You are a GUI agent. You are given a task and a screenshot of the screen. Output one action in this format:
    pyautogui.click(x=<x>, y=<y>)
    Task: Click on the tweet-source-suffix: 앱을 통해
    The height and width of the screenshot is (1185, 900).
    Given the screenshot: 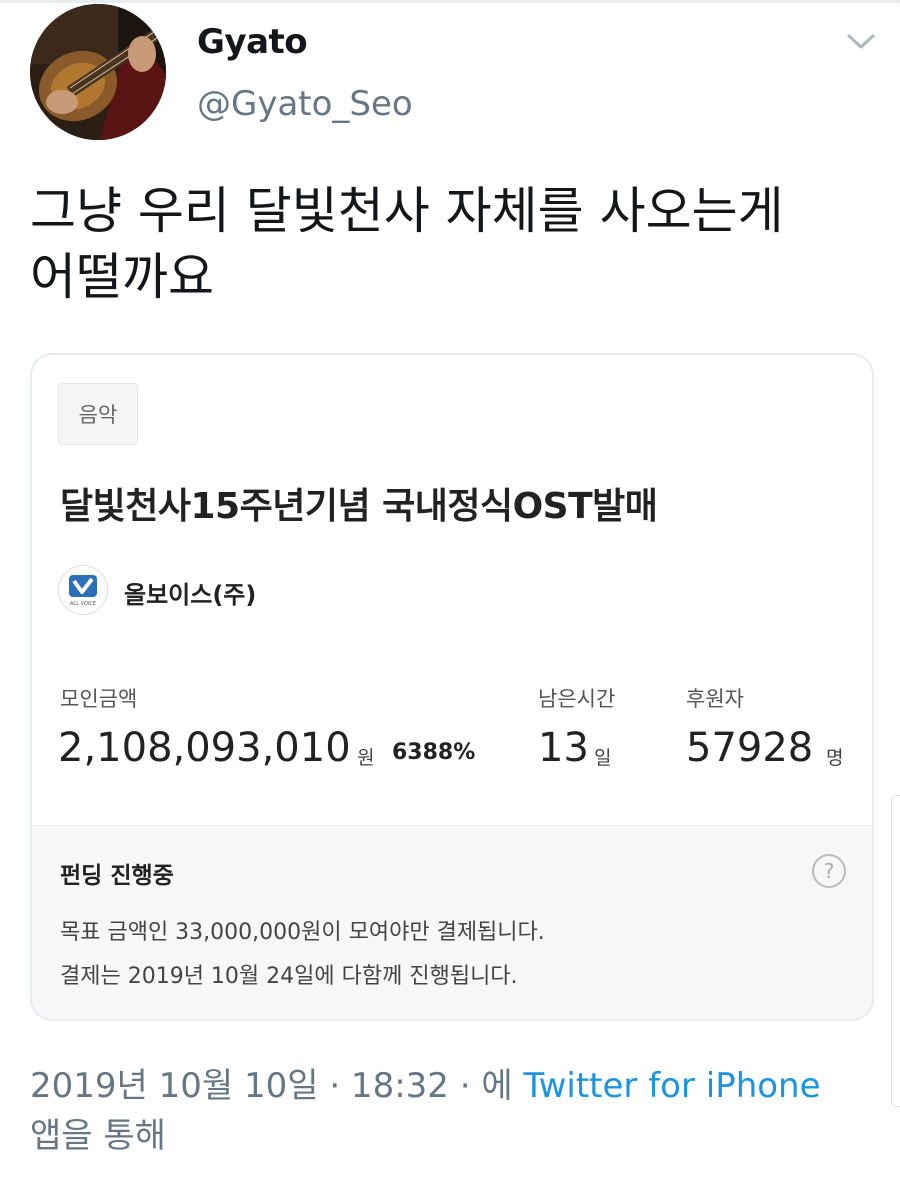 What is the action you would take?
    pyautogui.click(x=98, y=1136)
    